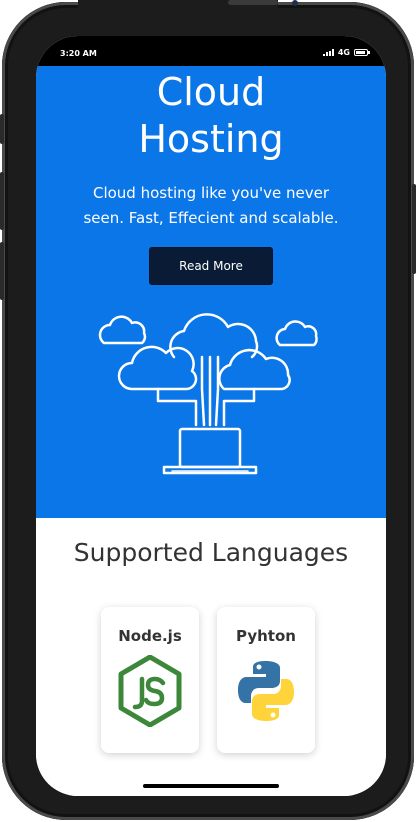 This screenshot has height=822, width=416. I want to click on language-card-python: Pyhton, so click(266, 680).